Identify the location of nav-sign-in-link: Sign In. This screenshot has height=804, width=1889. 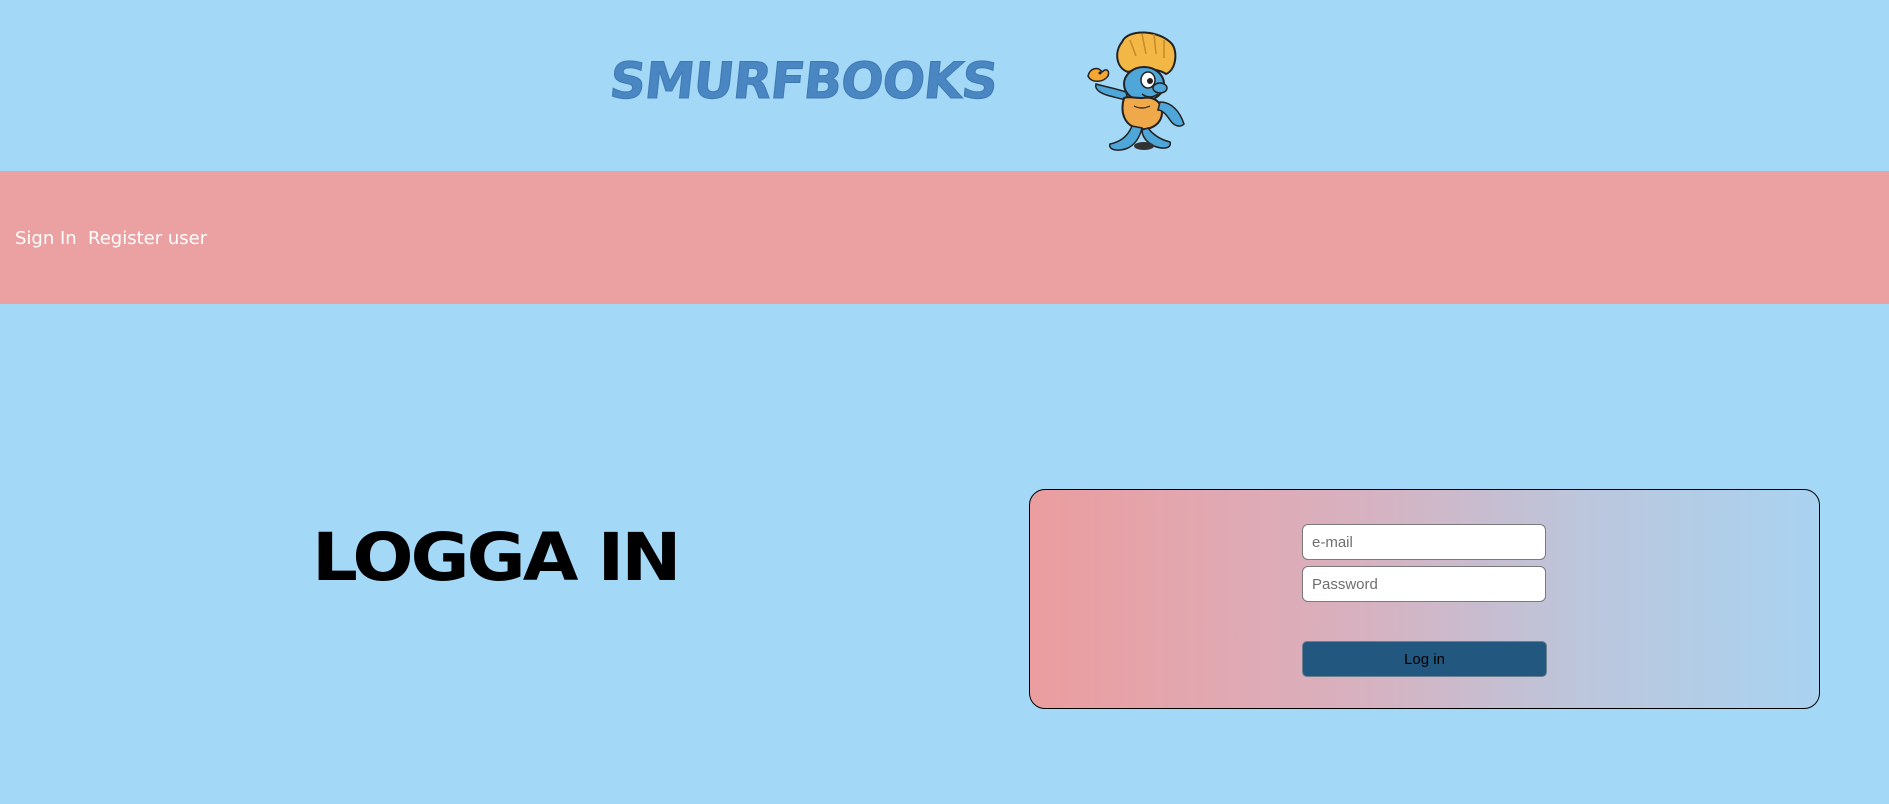
(46, 238).